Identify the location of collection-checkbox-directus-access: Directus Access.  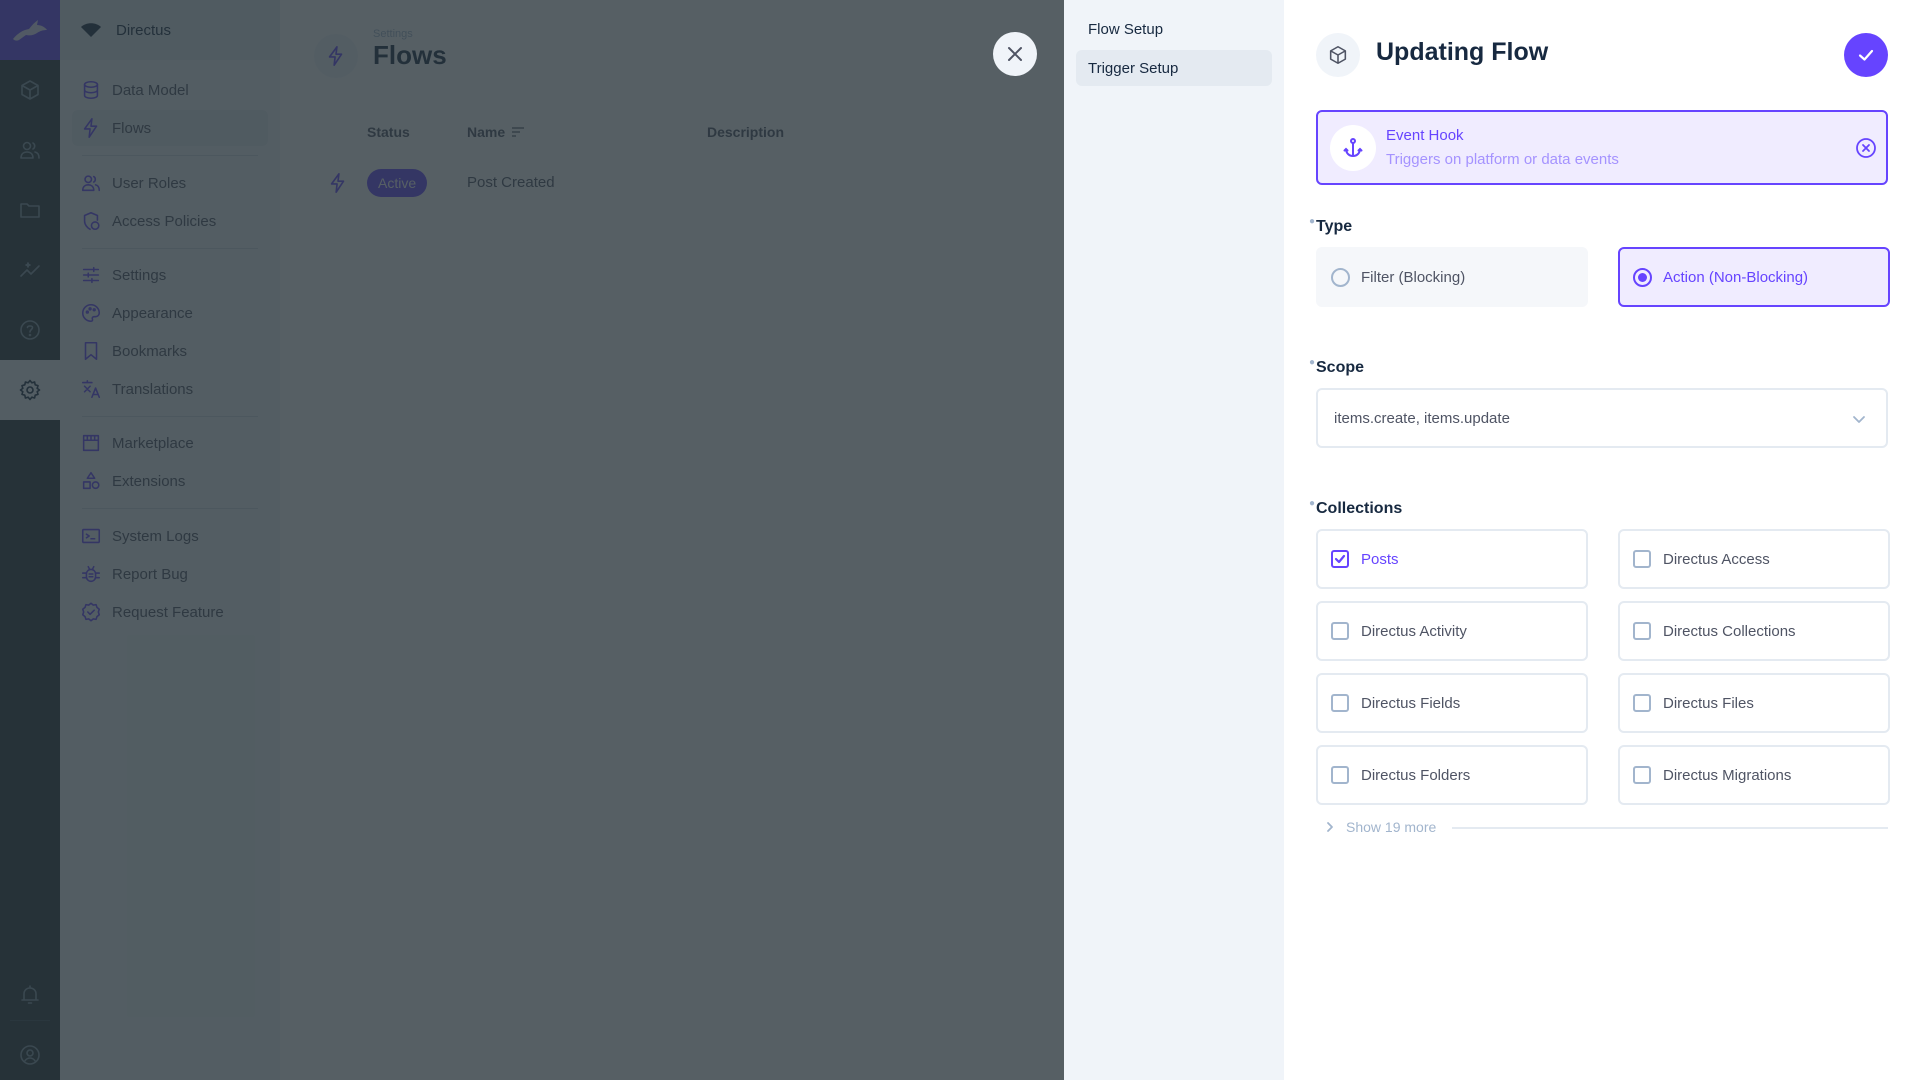
(1754, 559).